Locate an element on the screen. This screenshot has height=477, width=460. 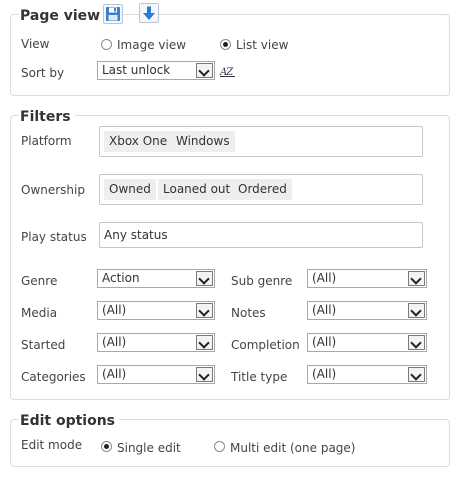
sort-by-label: Sort by is located at coordinates (43, 73).